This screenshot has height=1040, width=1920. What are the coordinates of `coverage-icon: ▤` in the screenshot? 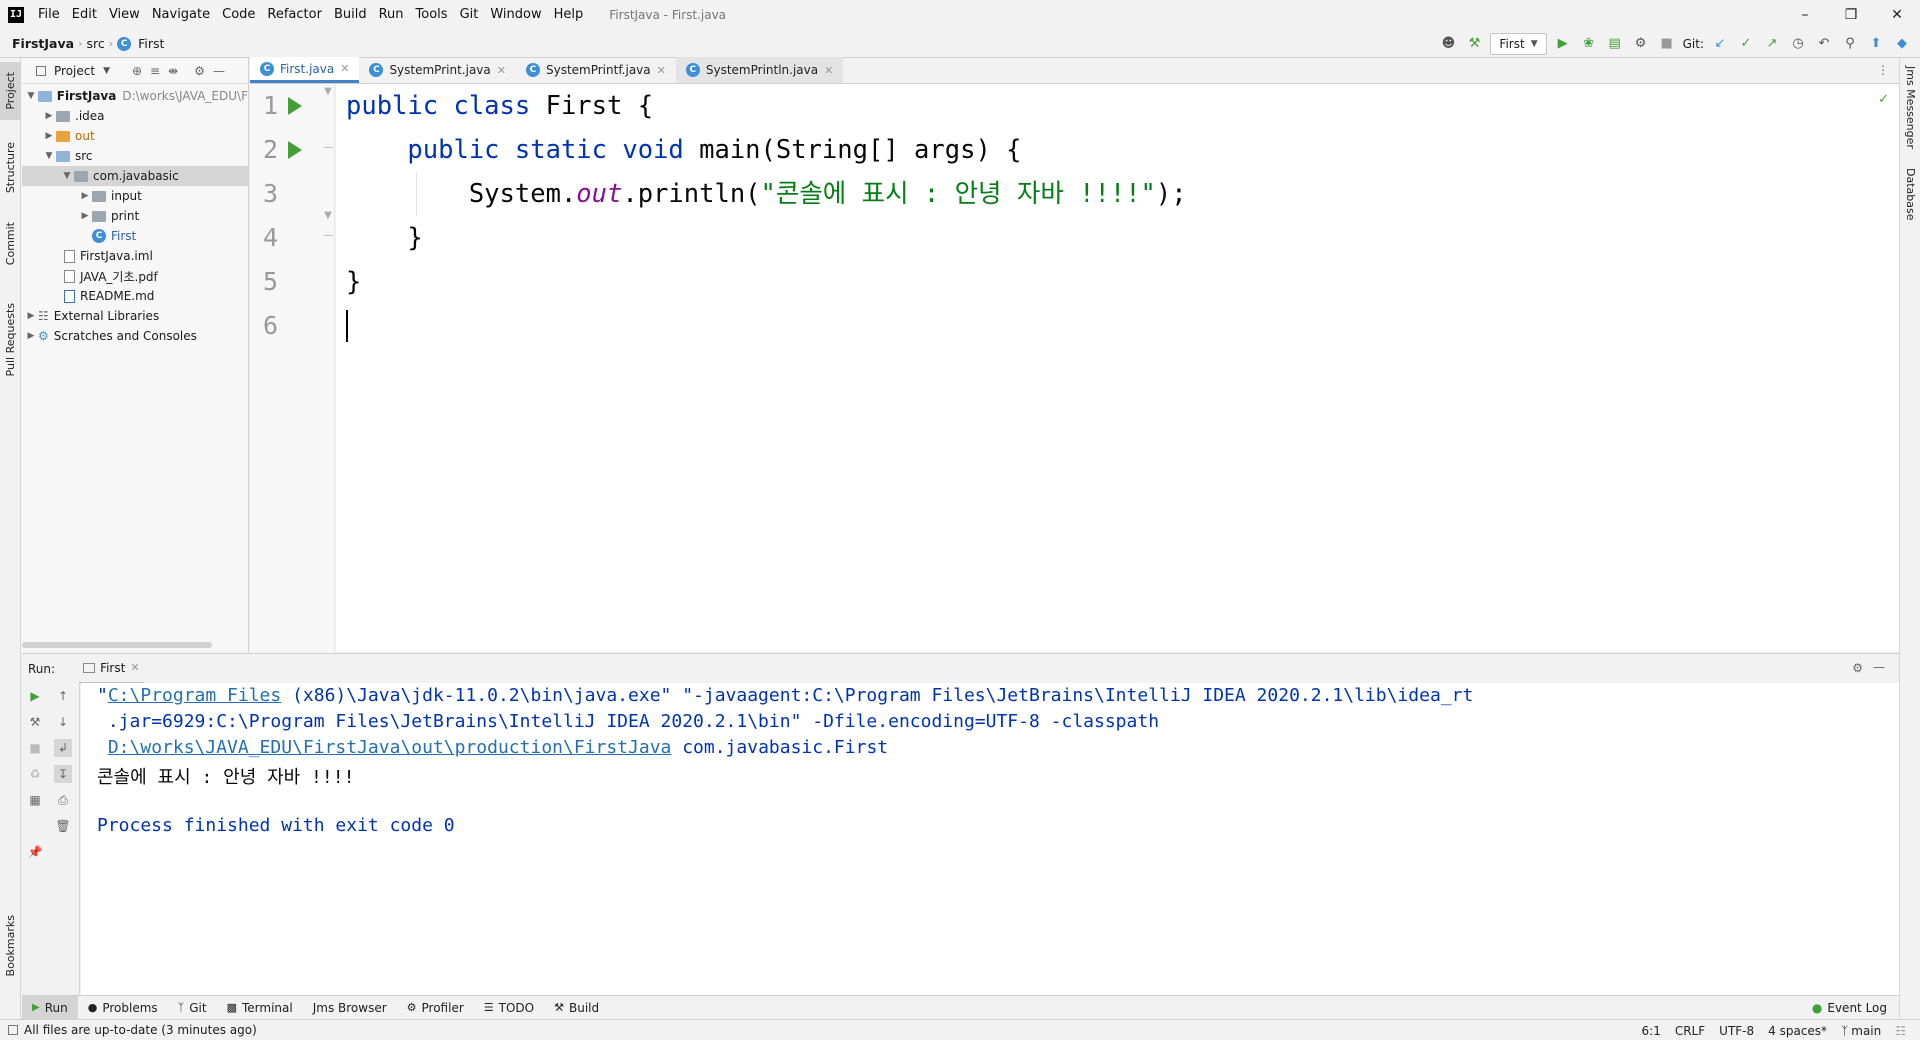 It's located at (1615, 44).